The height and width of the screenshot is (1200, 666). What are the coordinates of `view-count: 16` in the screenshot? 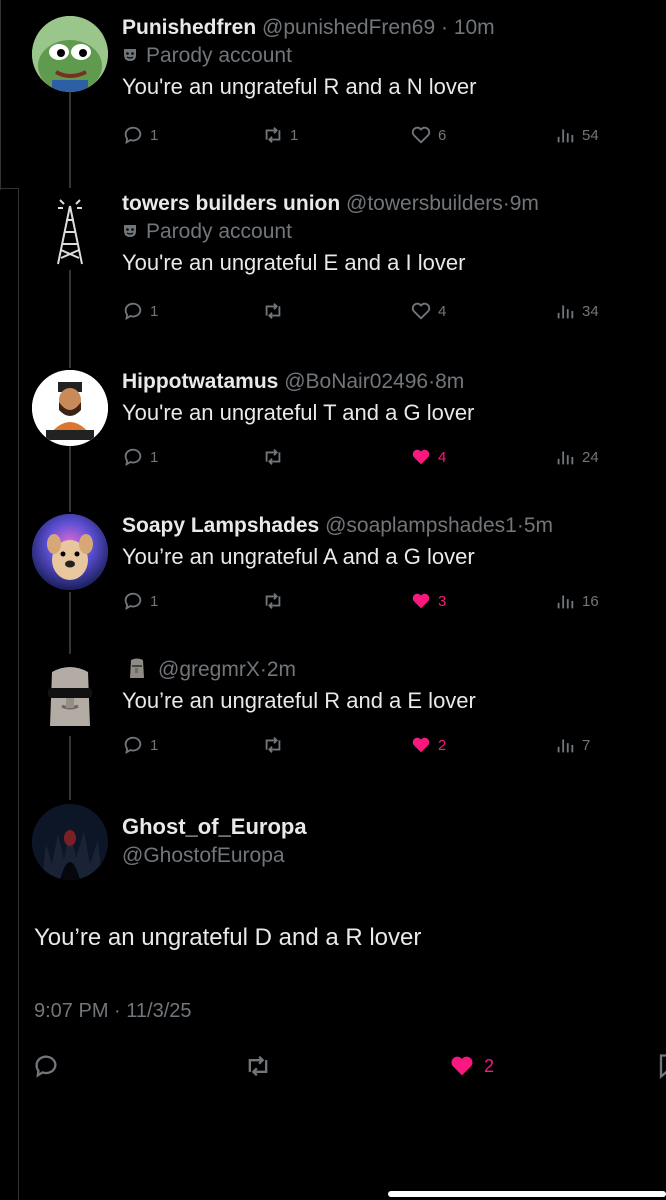 It's located at (590, 601).